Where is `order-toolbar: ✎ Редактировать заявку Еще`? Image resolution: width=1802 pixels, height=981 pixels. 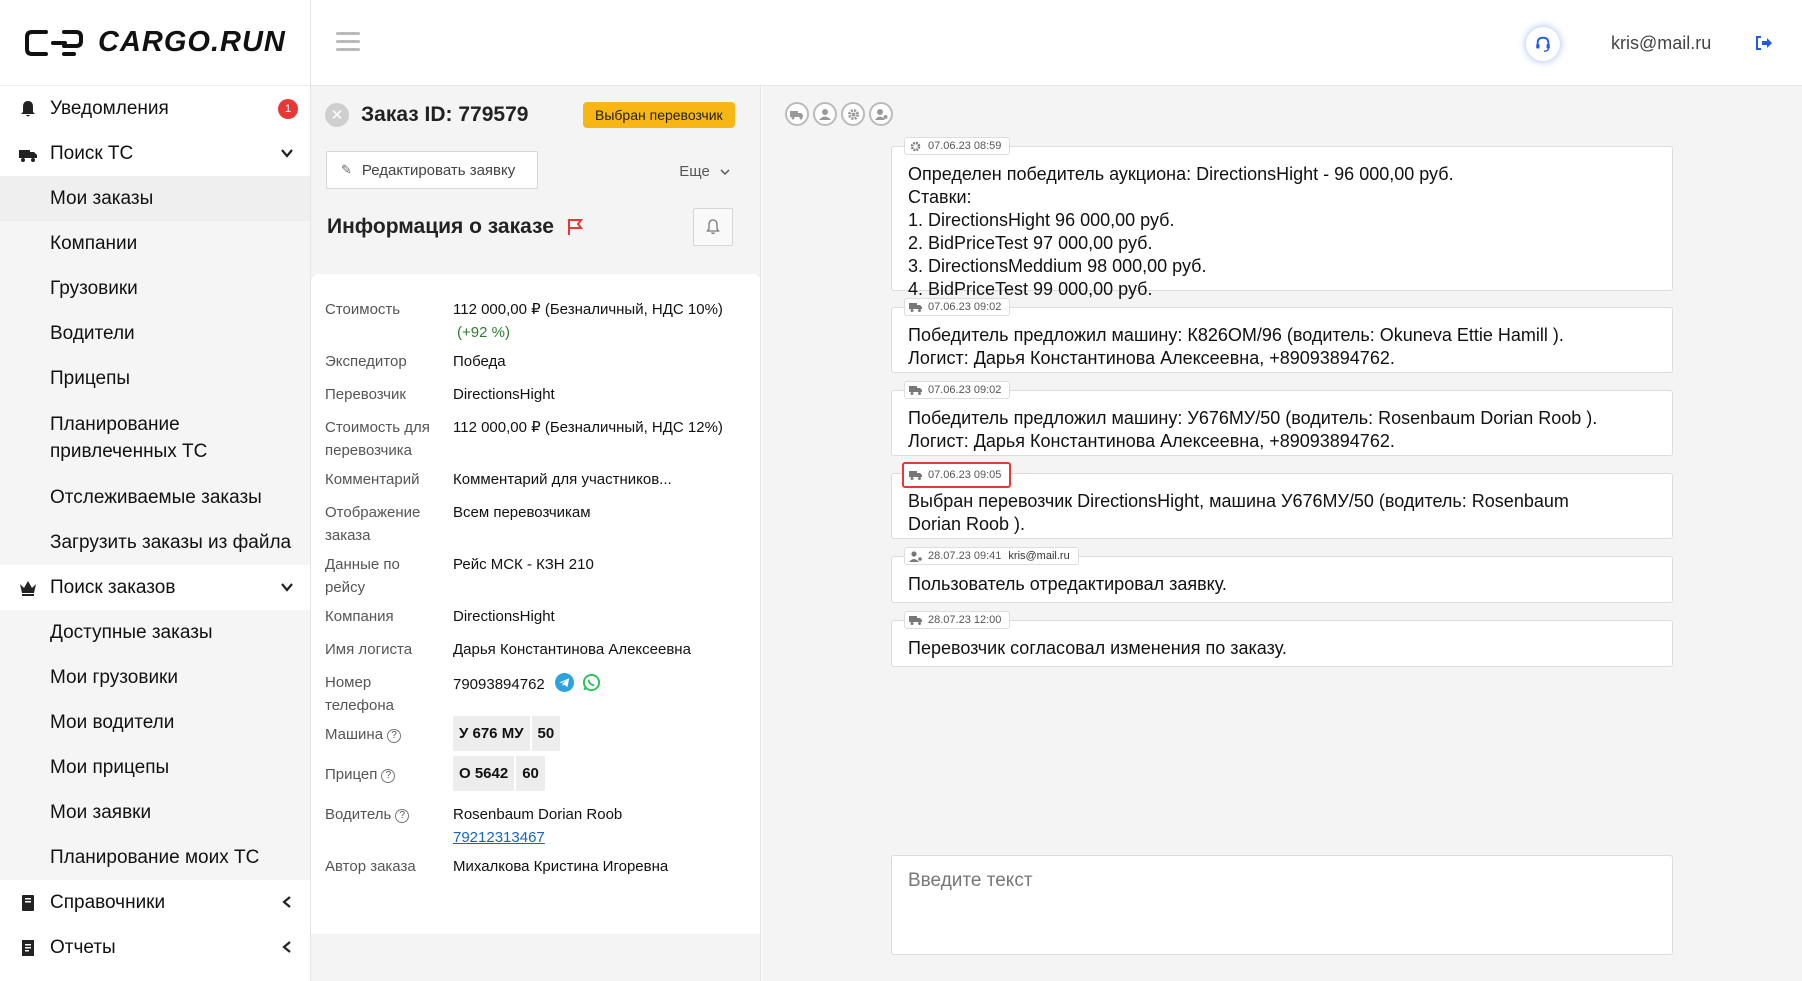
order-toolbar: ✎ Редактировать заявку Еще is located at coordinates (535, 168).